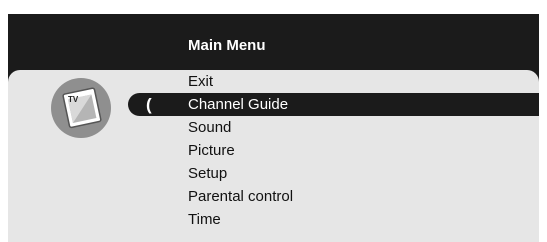 The height and width of the screenshot is (242, 547). What do you see at coordinates (204, 219) in the screenshot?
I see `menu-item-label: Time` at bounding box center [204, 219].